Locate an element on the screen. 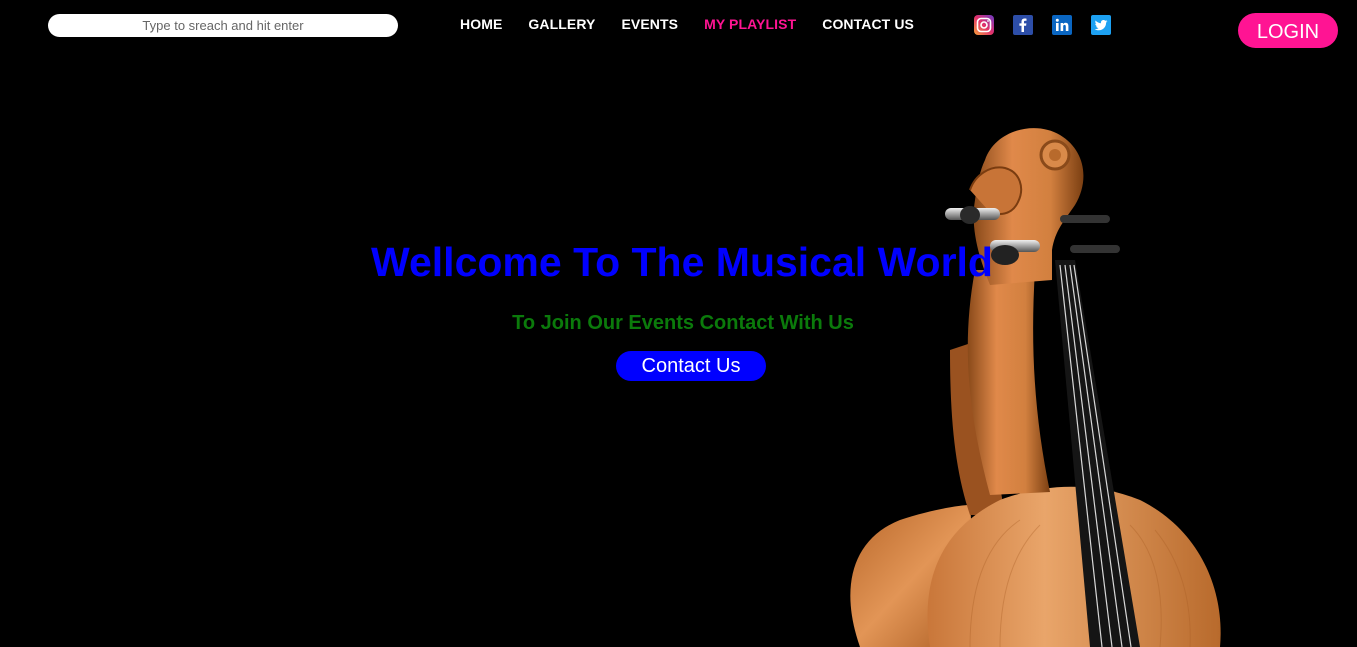 The width and height of the screenshot is (1357, 647). social-links is located at coordinates (1042, 25).